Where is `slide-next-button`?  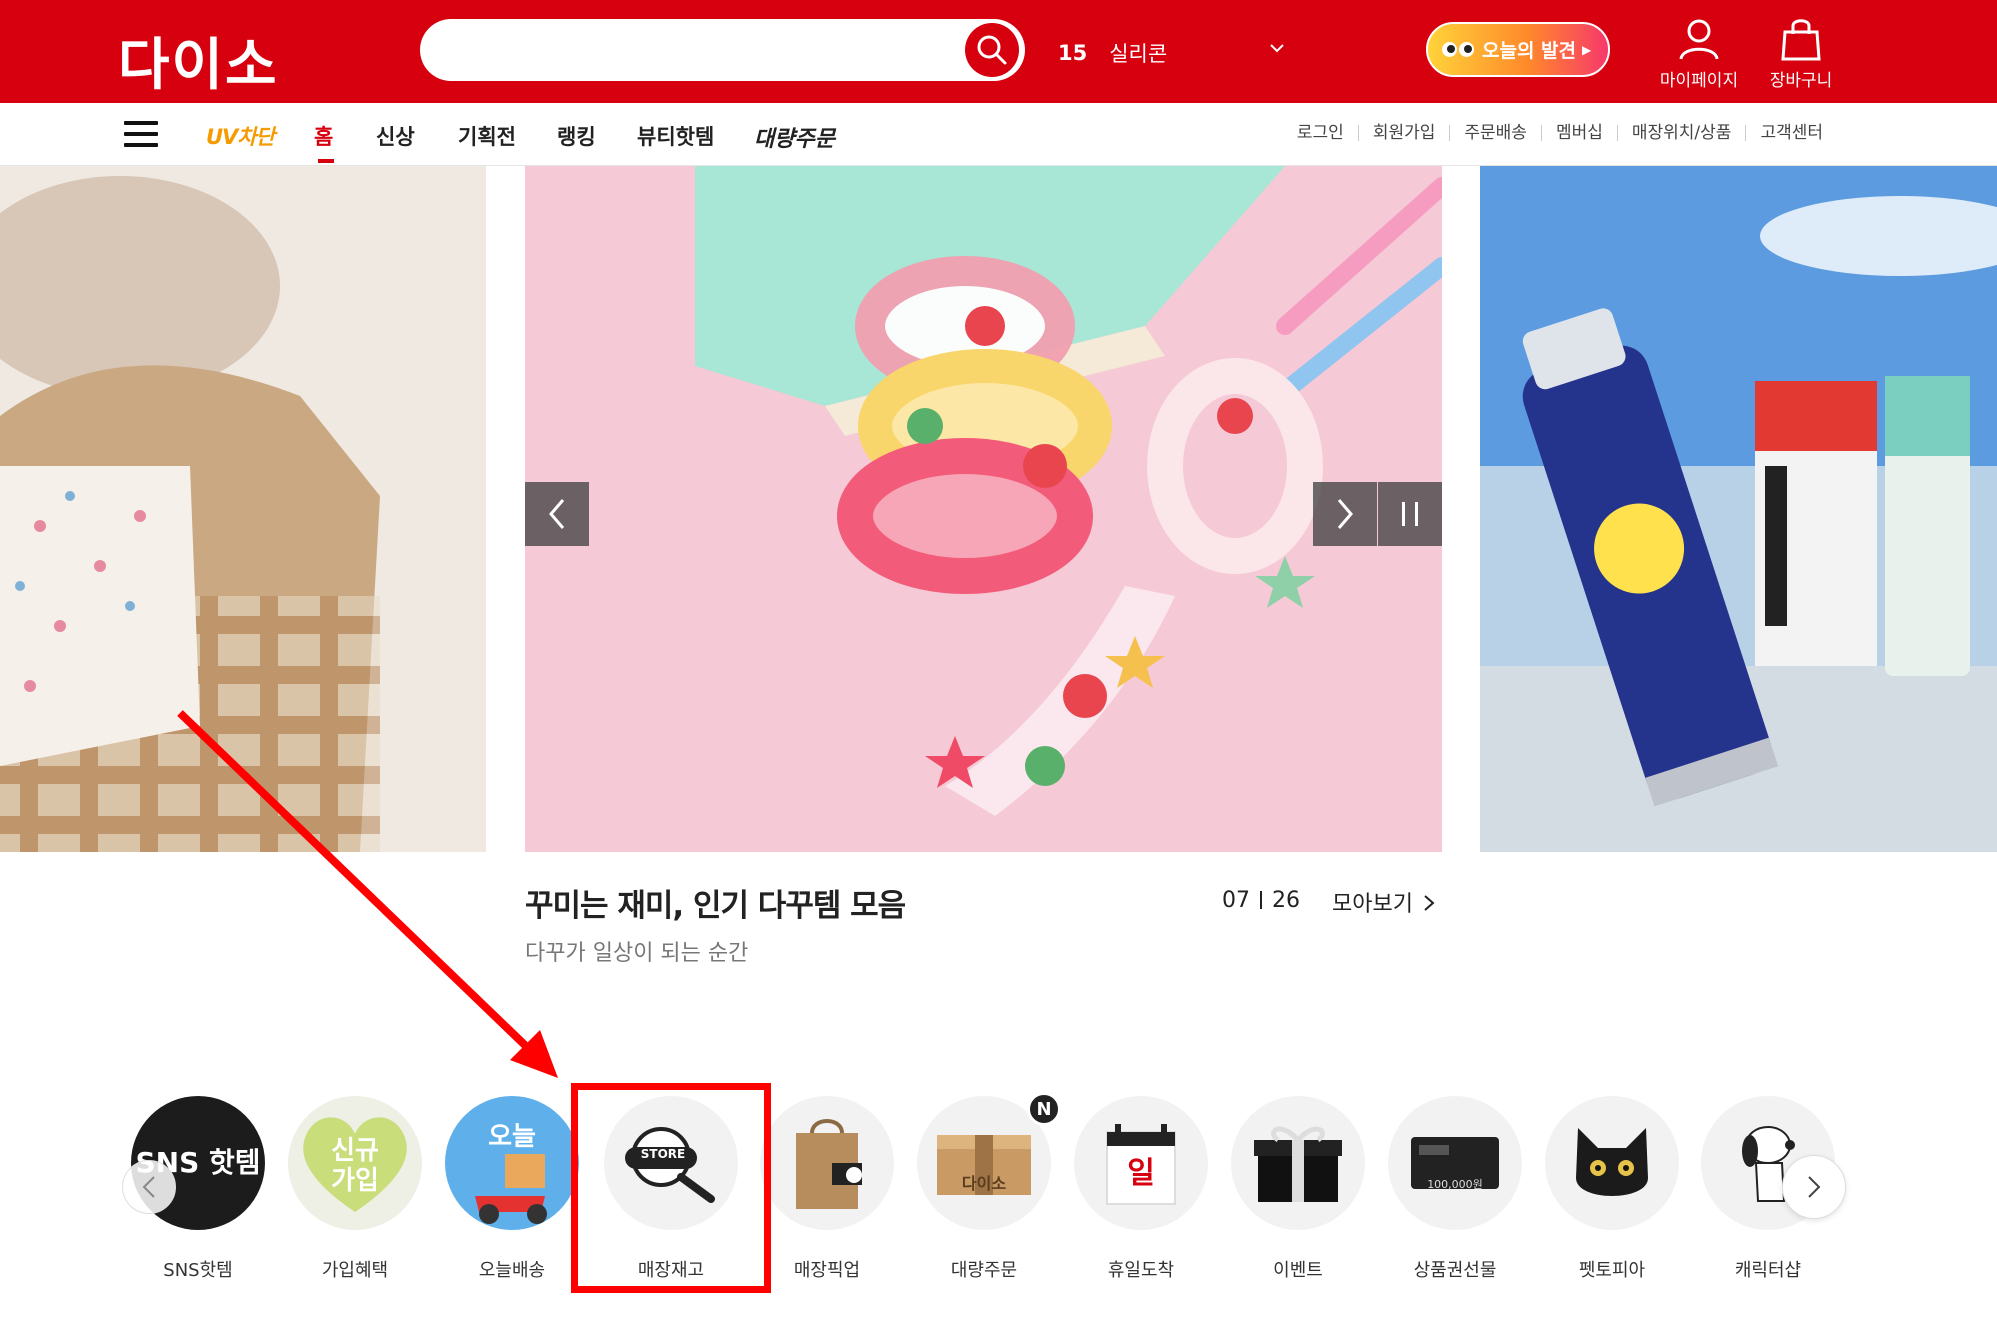 slide-next-button is located at coordinates (1345, 514).